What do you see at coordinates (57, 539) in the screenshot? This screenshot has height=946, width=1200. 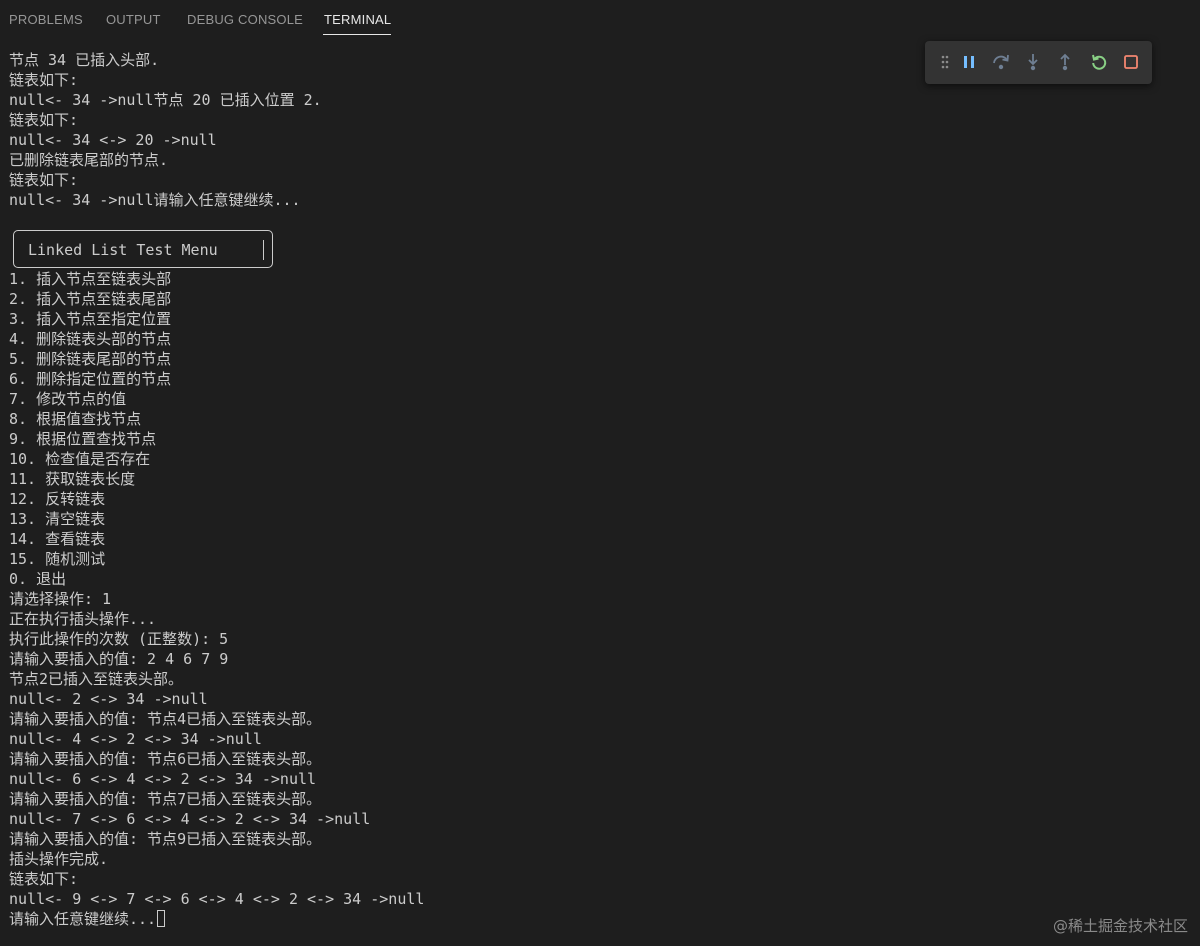 I see `terminal-line: 14. 查看链表` at bounding box center [57, 539].